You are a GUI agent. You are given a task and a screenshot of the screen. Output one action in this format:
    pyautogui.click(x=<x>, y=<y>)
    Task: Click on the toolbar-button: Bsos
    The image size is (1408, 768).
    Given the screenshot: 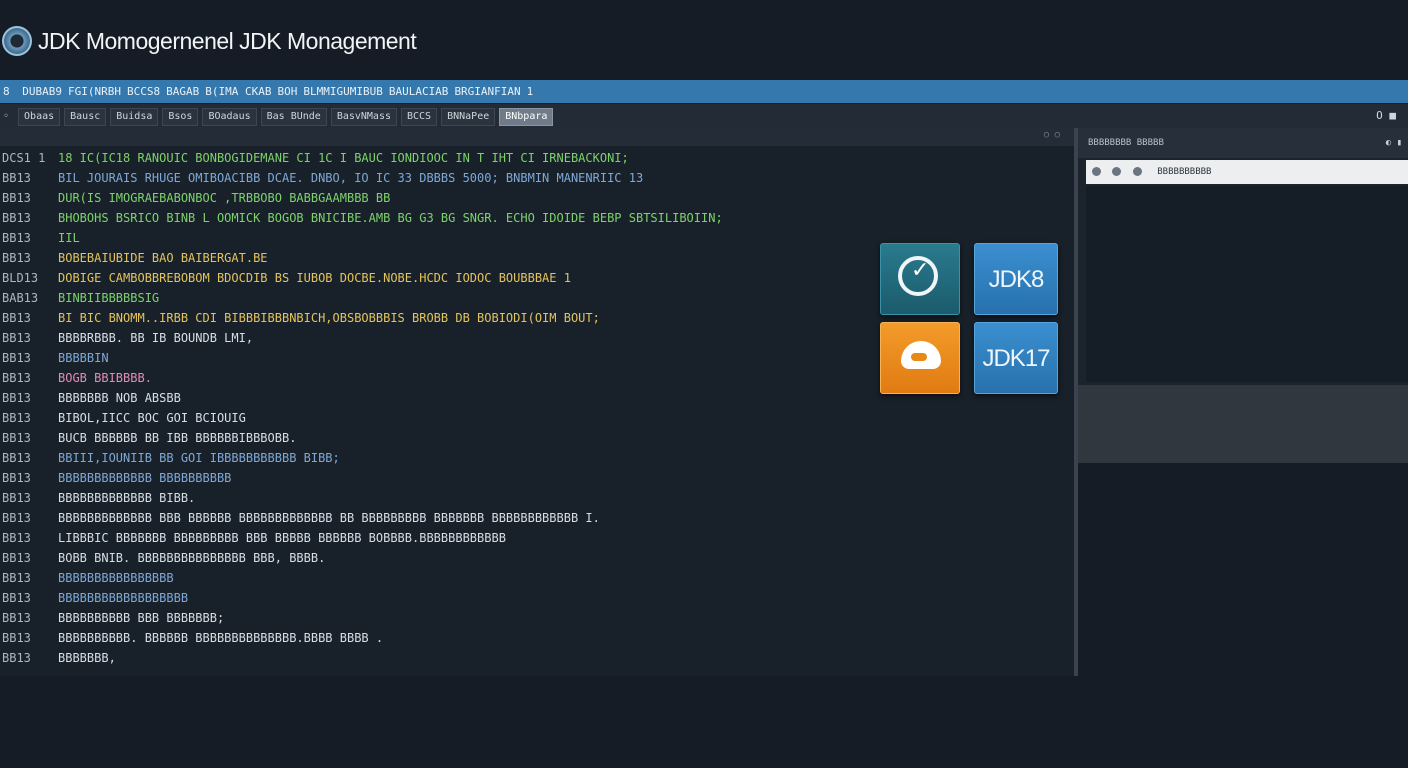 What is the action you would take?
    pyautogui.click(x=180, y=117)
    